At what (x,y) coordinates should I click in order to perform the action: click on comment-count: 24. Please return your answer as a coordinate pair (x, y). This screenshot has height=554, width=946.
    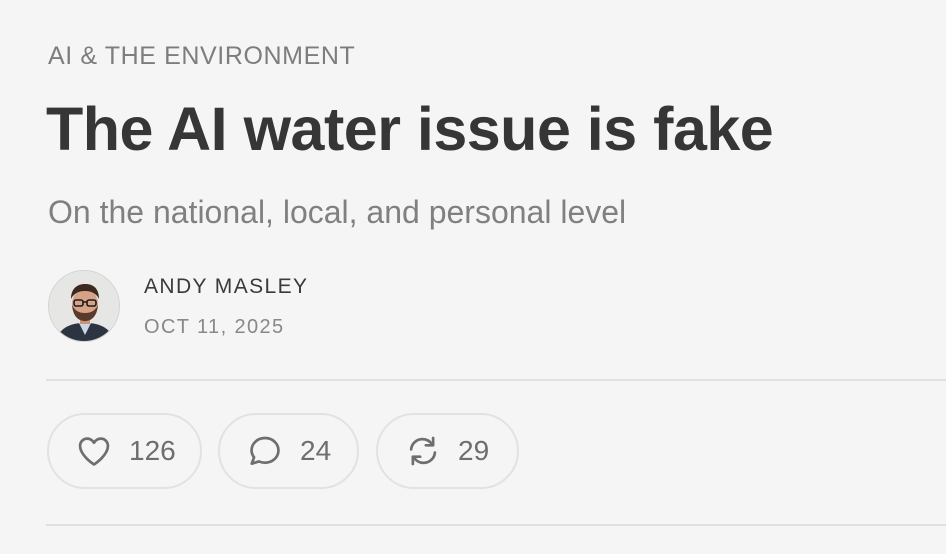
    Looking at the image, I should click on (316, 450).